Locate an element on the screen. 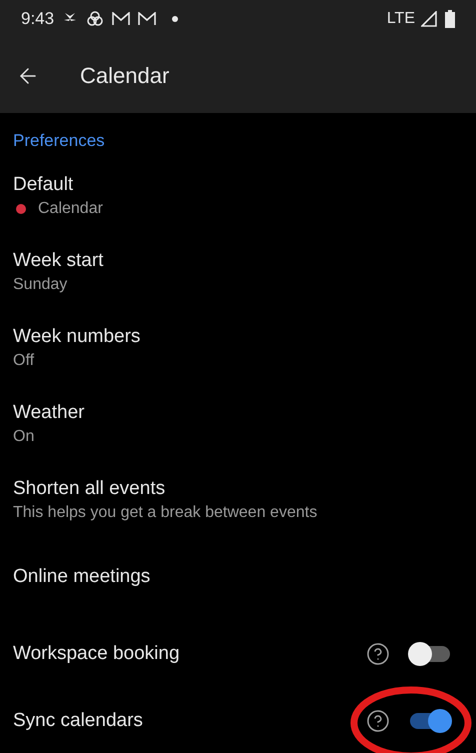  setting-title: Shorten all events is located at coordinates (89, 489).